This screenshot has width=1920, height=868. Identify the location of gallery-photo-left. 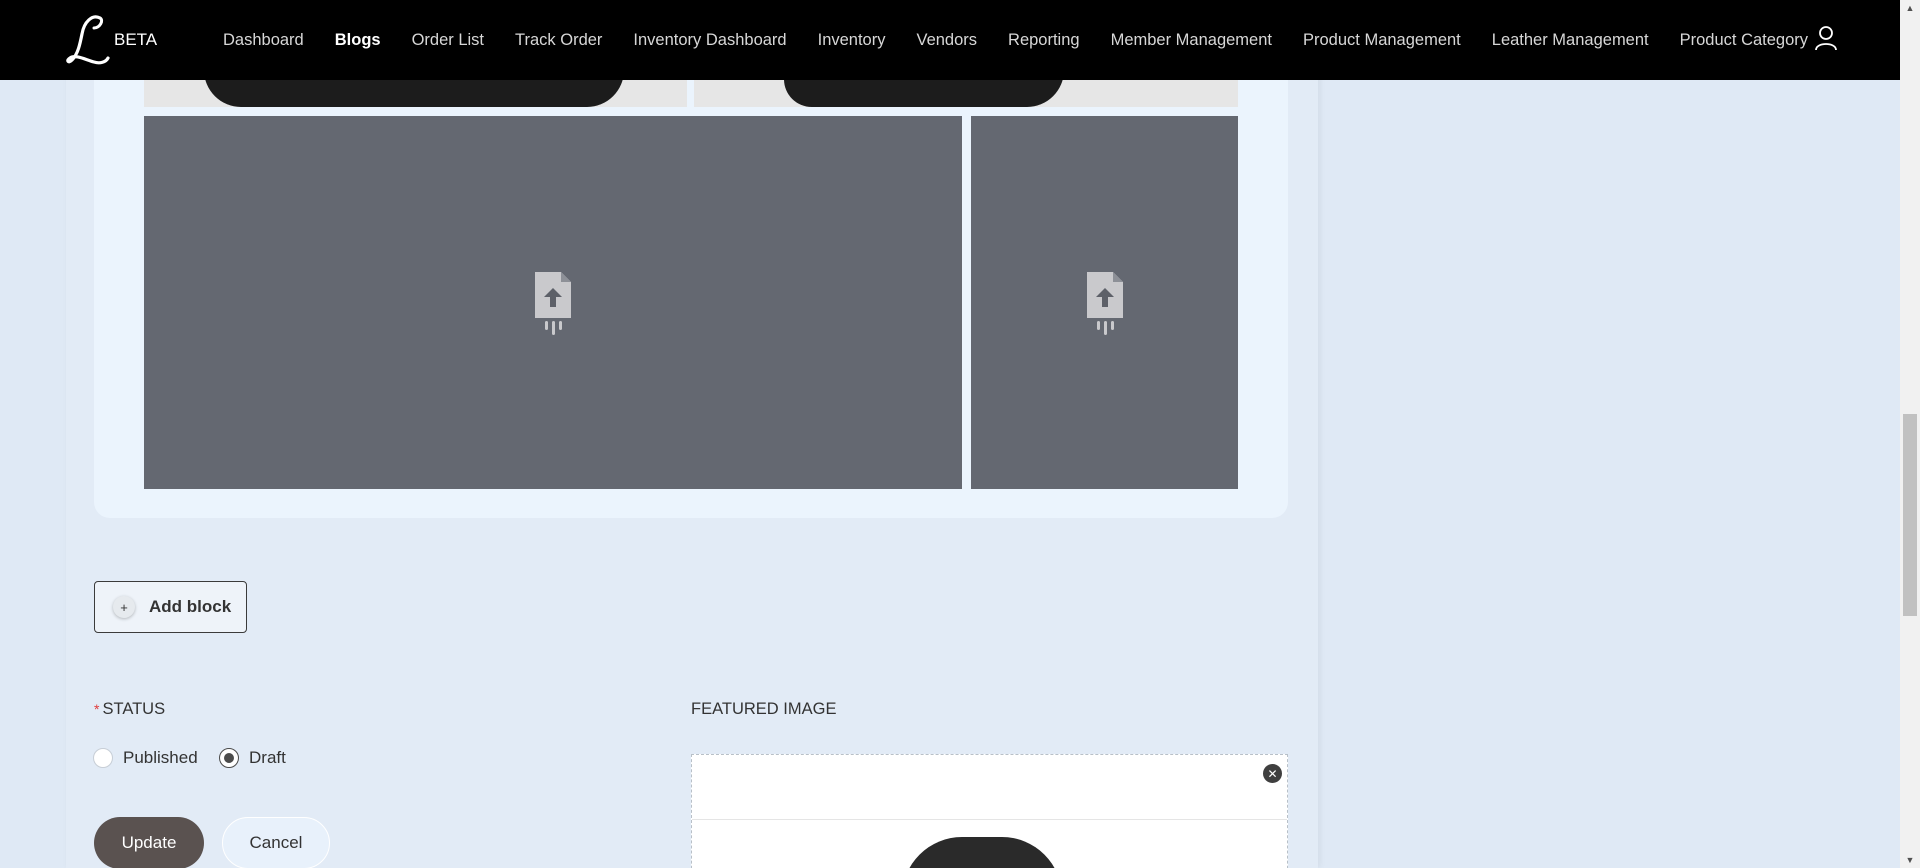
(415, 93).